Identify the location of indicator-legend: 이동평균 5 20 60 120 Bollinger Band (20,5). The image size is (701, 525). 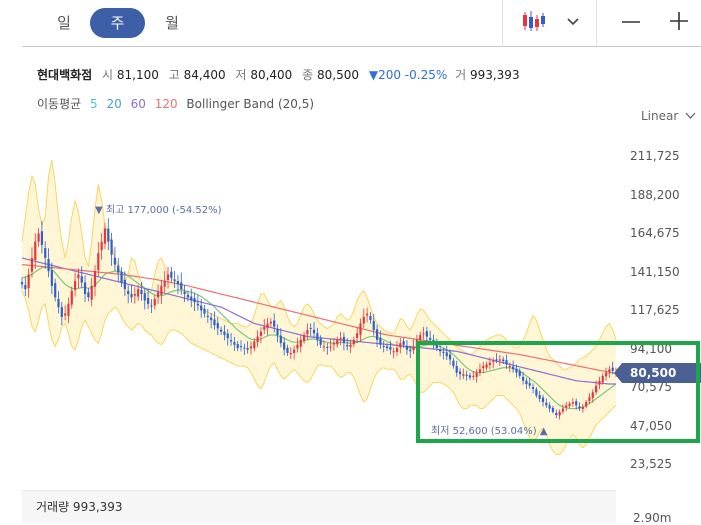
(178, 103).